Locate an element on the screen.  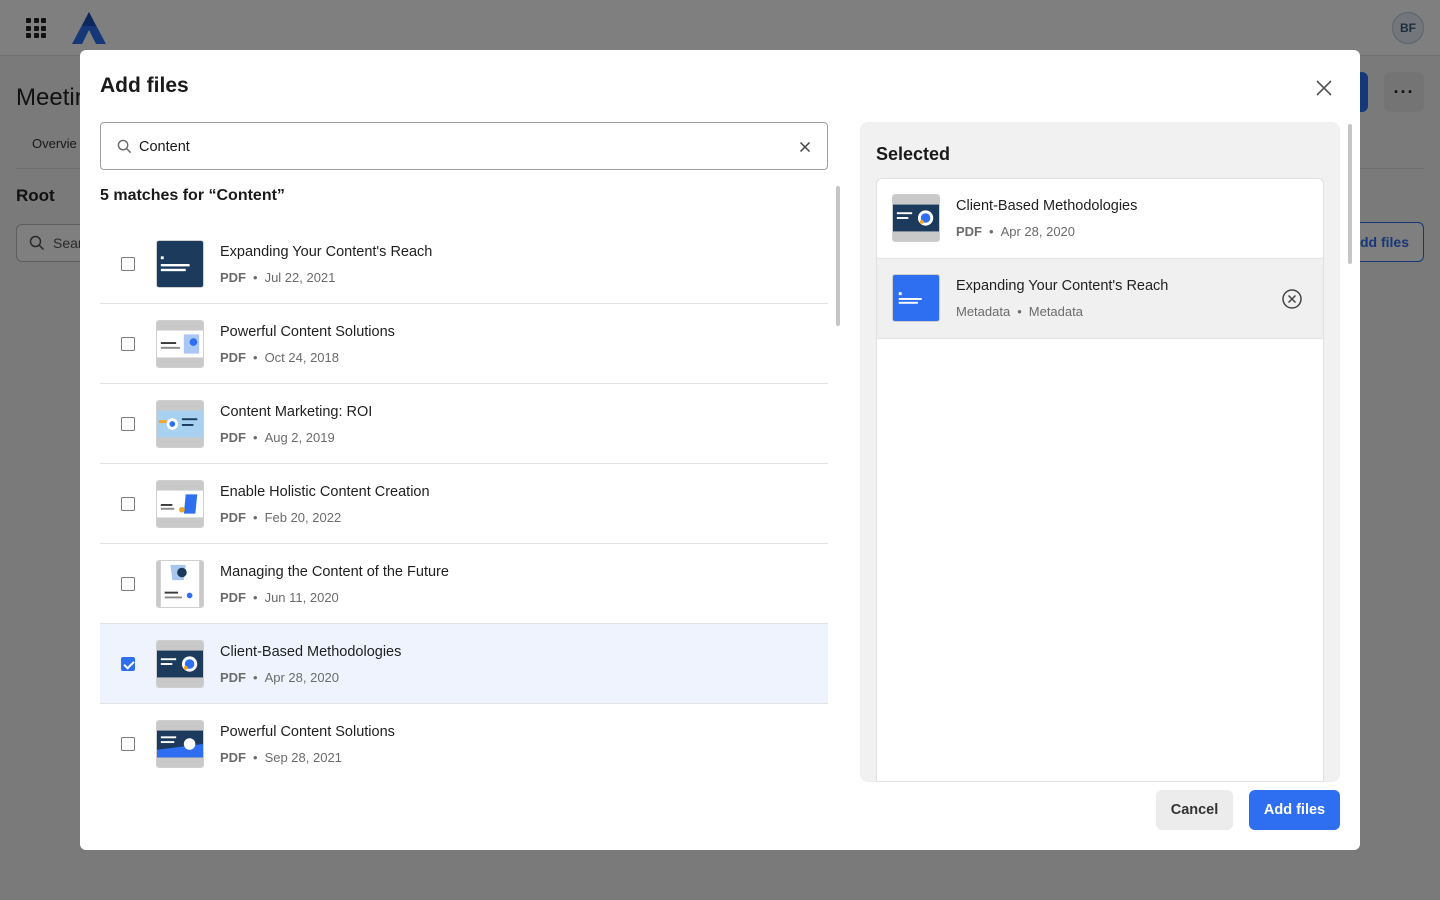
file-meta: Metadata • Metadata is located at coordinates (1019, 311).